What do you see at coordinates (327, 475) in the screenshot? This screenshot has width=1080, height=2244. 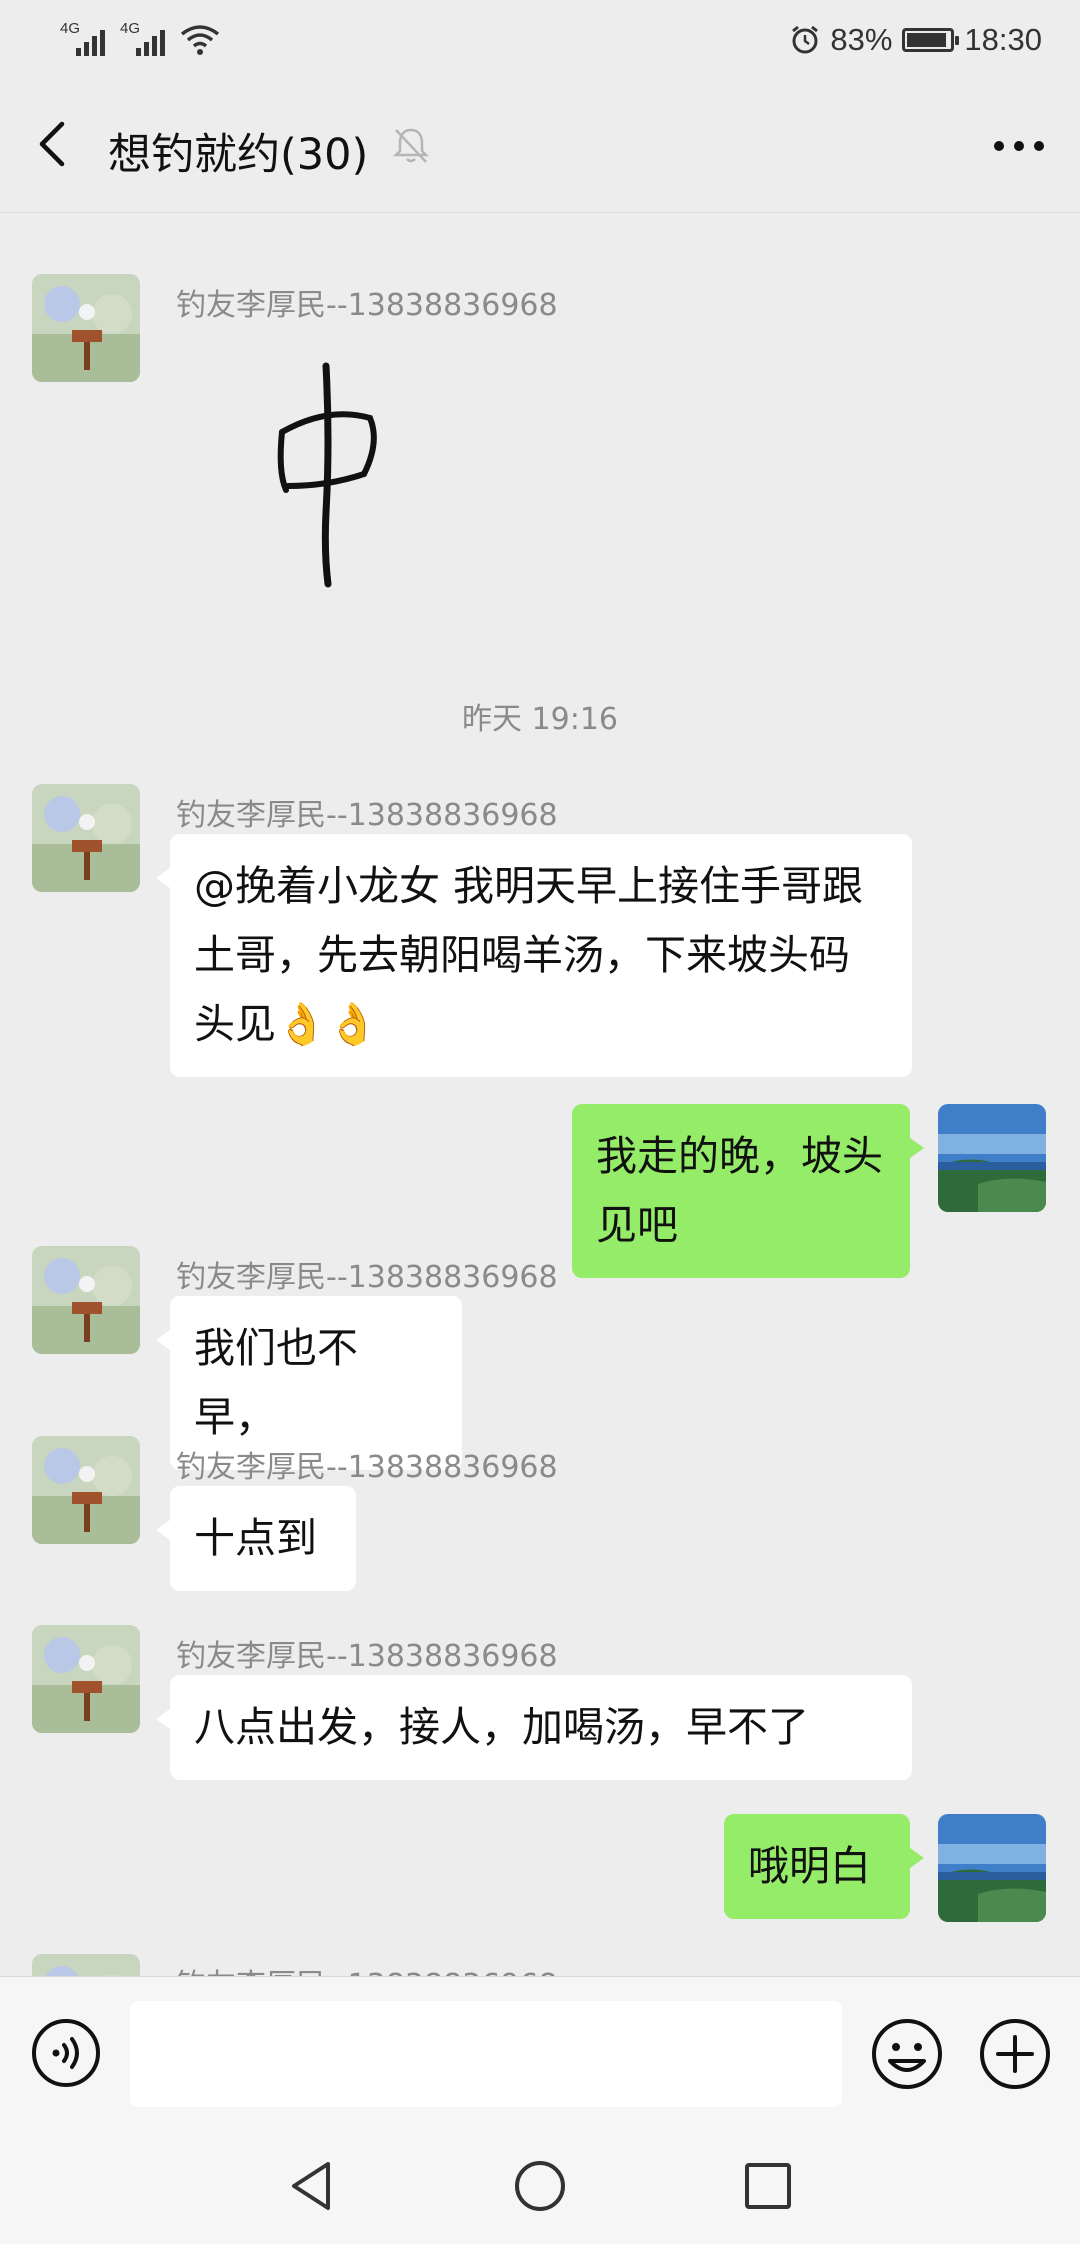 I see `handwriting-image` at bounding box center [327, 475].